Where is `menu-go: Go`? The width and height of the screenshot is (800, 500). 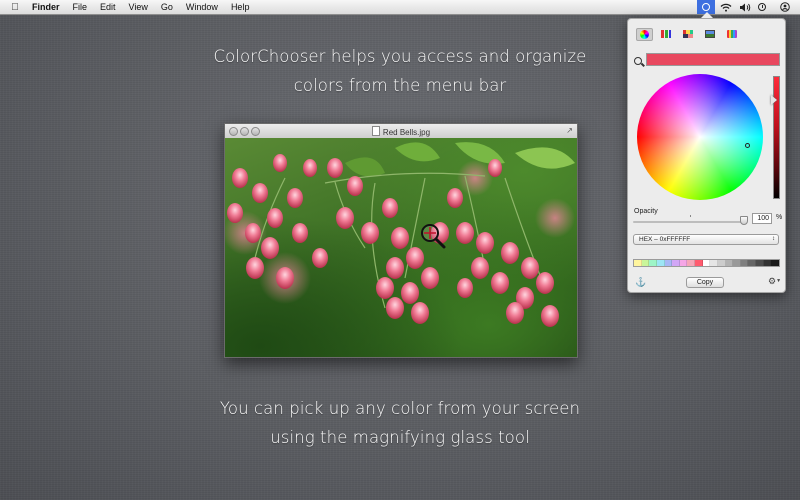
menu-go: Go is located at coordinates (167, 7).